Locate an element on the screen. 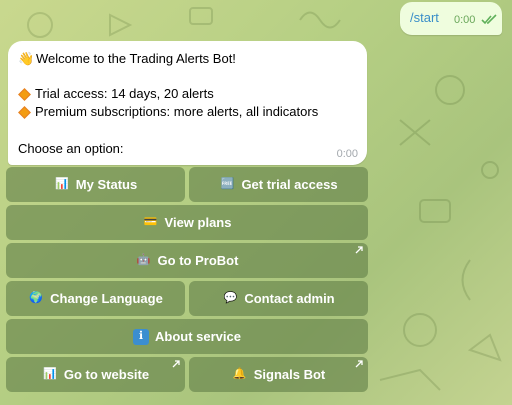 This screenshot has width=512, height=405. contact-admin-button: 💬 Contact admin is located at coordinates (278, 298).